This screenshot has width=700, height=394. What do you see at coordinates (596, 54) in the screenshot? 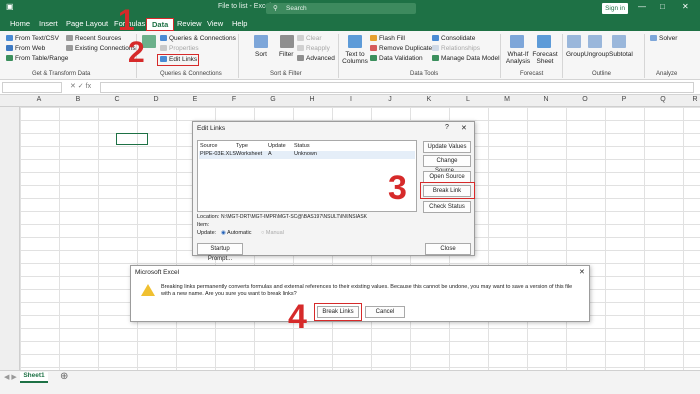
I see `ungroup-button: Ungroup` at bounding box center [596, 54].